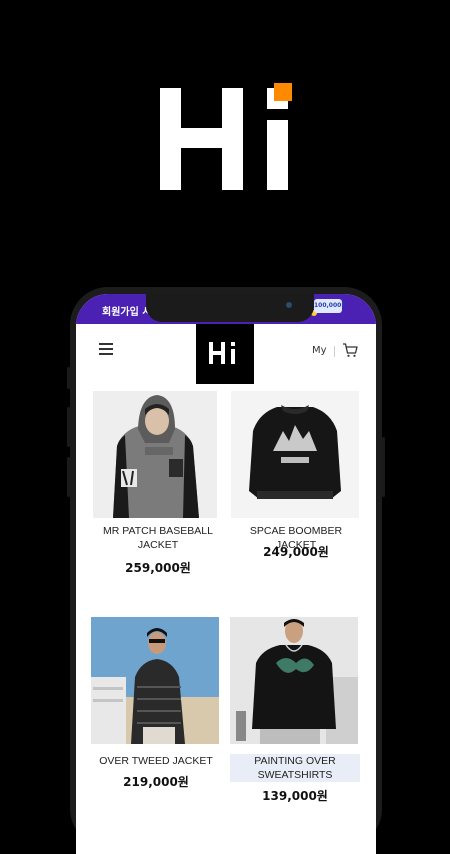 The height and width of the screenshot is (854, 450). I want to click on logo-accent-square, so click(283, 92).